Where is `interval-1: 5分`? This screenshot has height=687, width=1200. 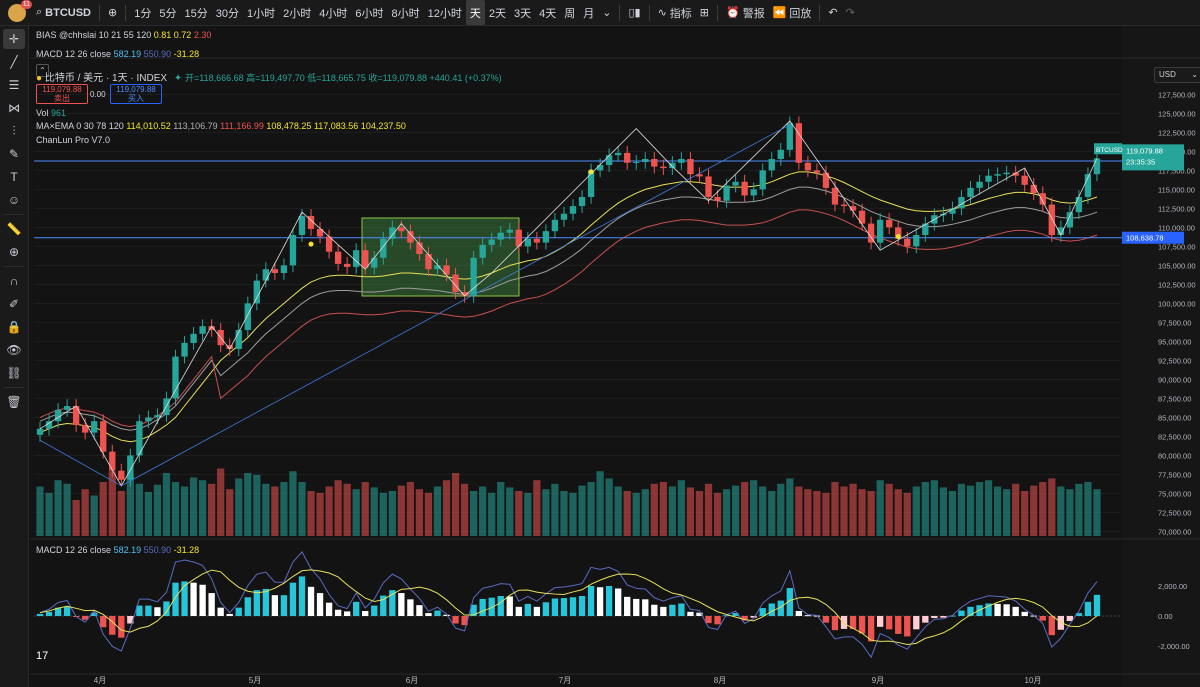
interval-1: 5分 is located at coordinates (167, 12).